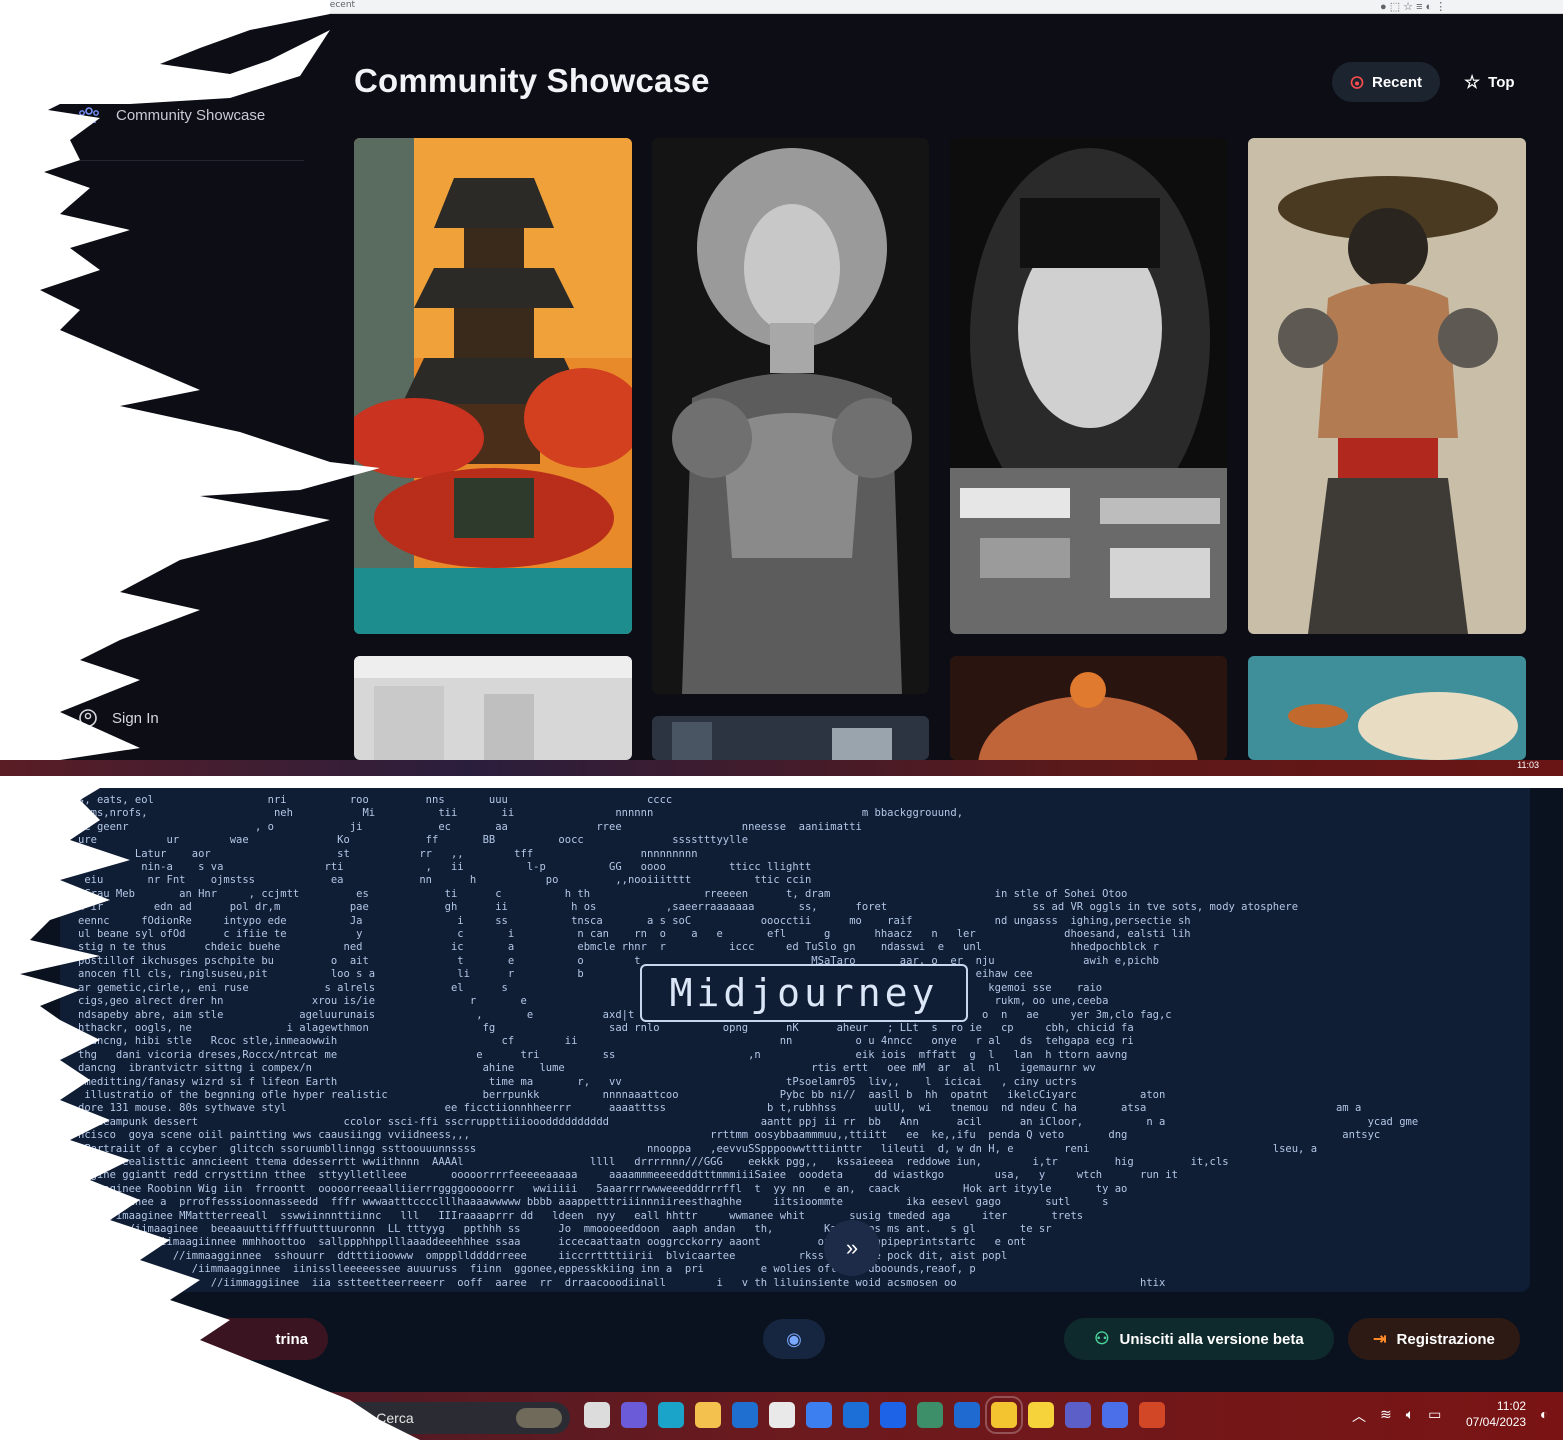  What do you see at coordinates (1211, 1339) in the screenshot?
I see `join-beta-label: Unisciti alla versione beta` at bounding box center [1211, 1339].